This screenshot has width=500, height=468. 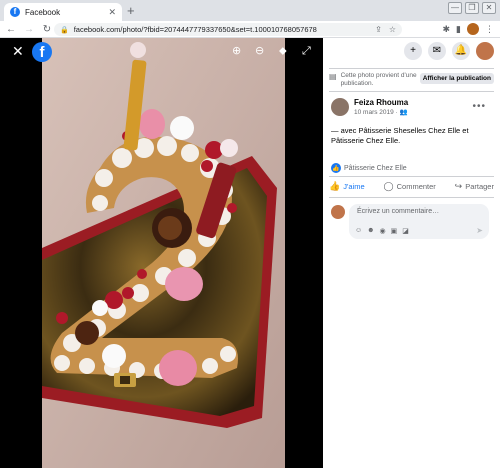 What do you see at coordinates (392, 29) in the screenshot?
I see `bookmark-star-icon: ☆` at bounding box center [392, 29].